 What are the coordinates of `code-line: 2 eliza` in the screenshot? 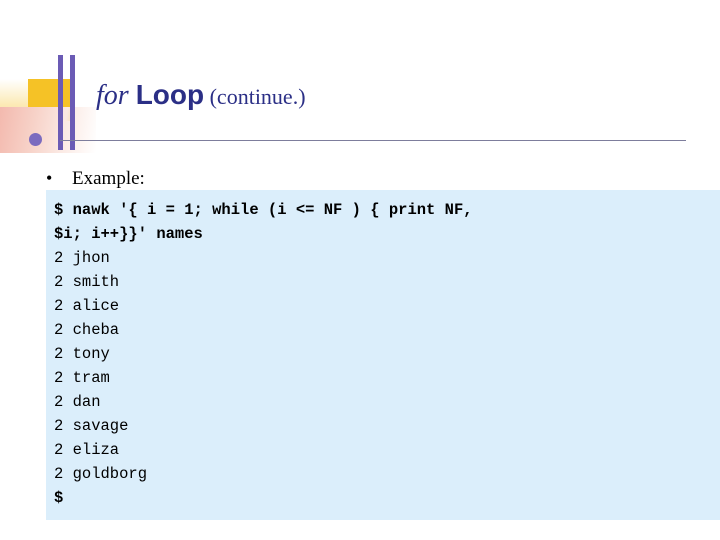 It's located at (87, 450).